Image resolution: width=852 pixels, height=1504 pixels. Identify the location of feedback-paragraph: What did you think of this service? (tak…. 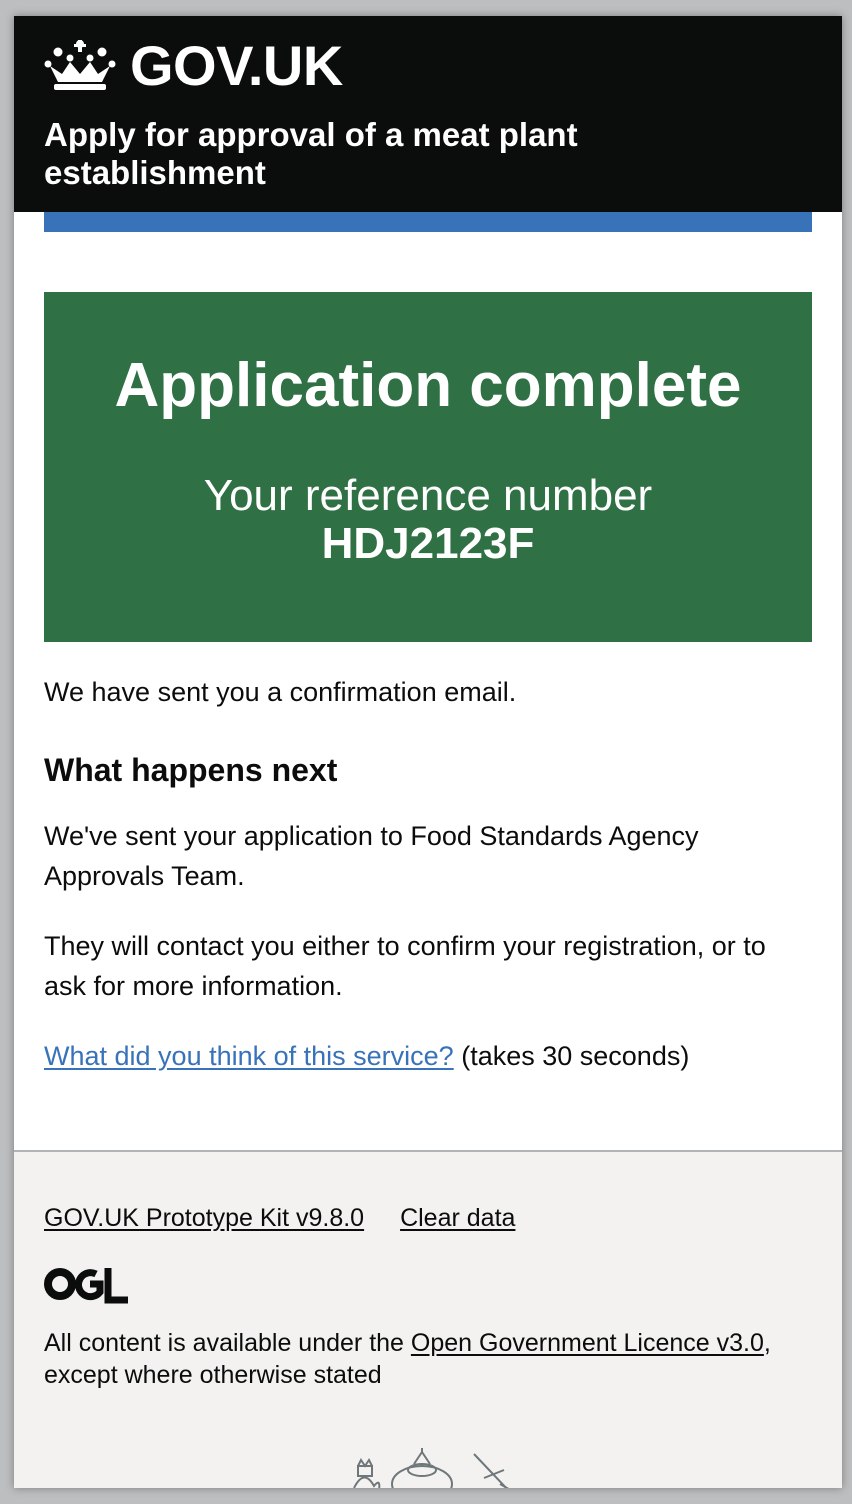
(428, 1056).